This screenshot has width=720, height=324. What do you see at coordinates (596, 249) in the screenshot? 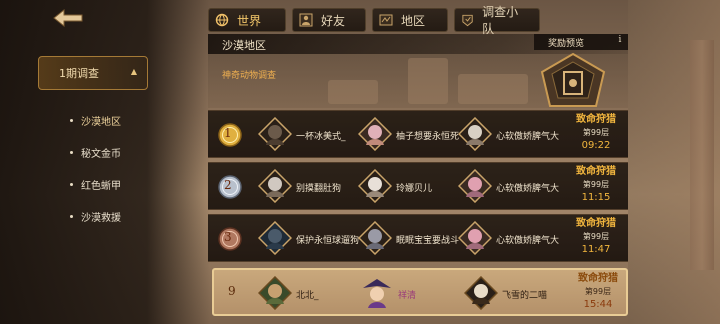
I see `result-time: 11:47` at bounding box center [596, 249].